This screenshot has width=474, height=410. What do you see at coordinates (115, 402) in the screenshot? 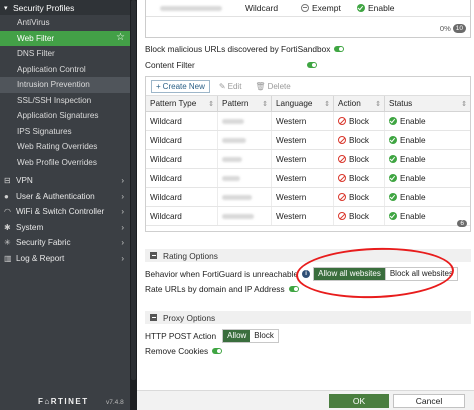
I see `version-label: v7.4.8` at bounding box center [115, 402].